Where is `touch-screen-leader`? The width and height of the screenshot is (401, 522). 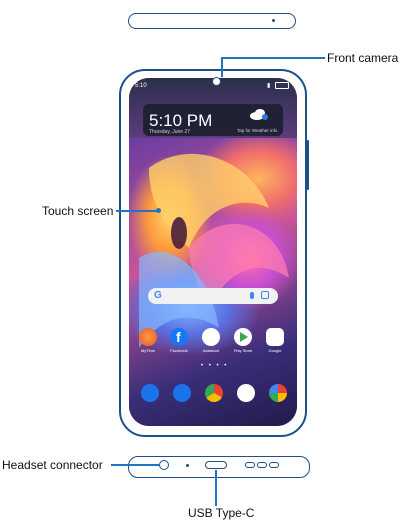 touch-screen-leader is located at coordinates (137, 211).